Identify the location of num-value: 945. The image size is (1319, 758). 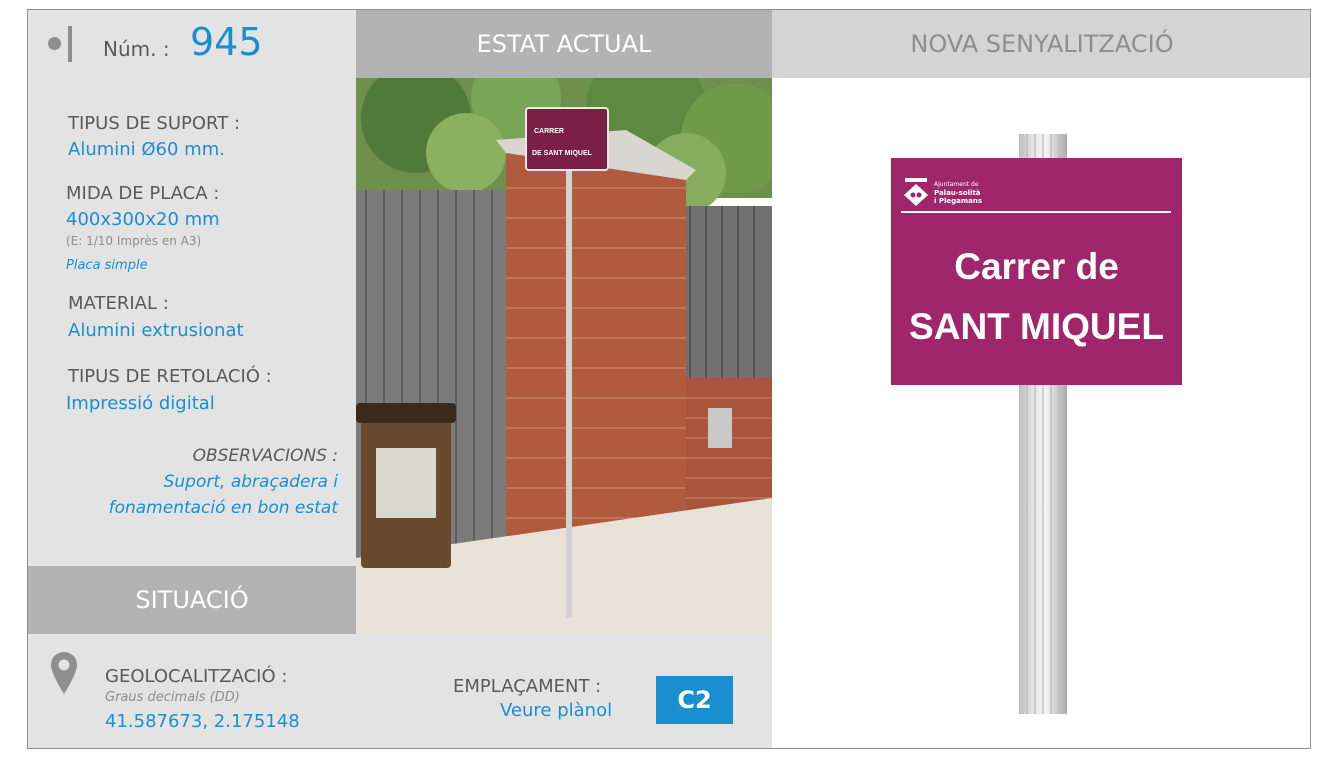
(226, 42).